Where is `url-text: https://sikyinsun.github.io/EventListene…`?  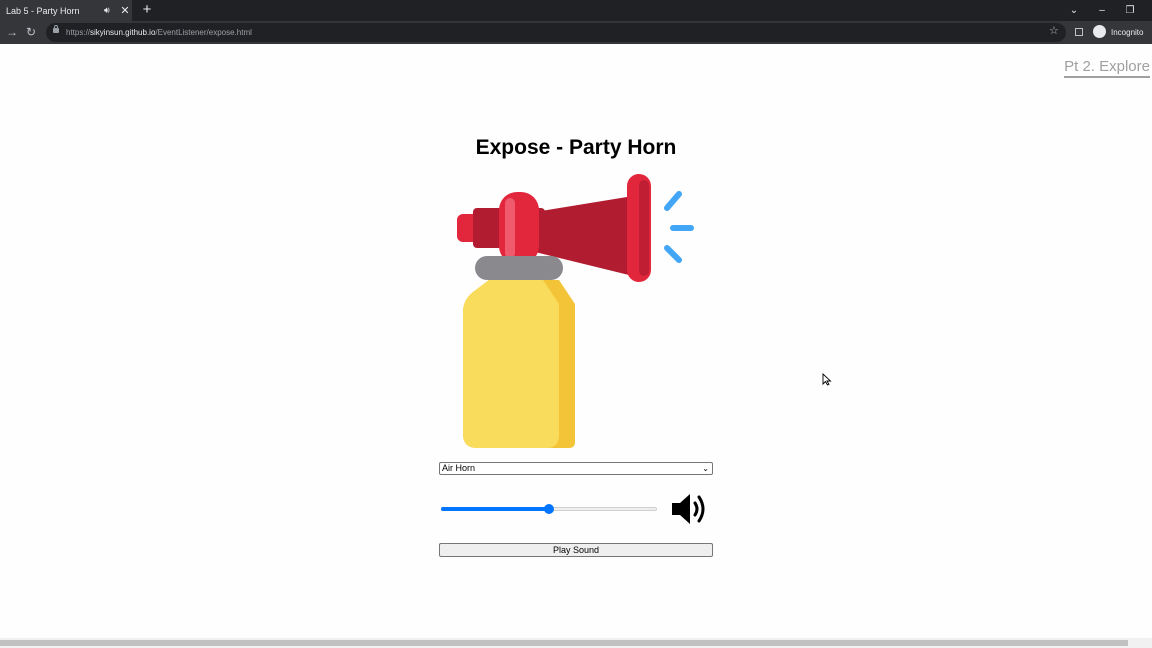 url-text: https://sikyinsun.github.io/EventListene… is located at coordinates (159, 32).